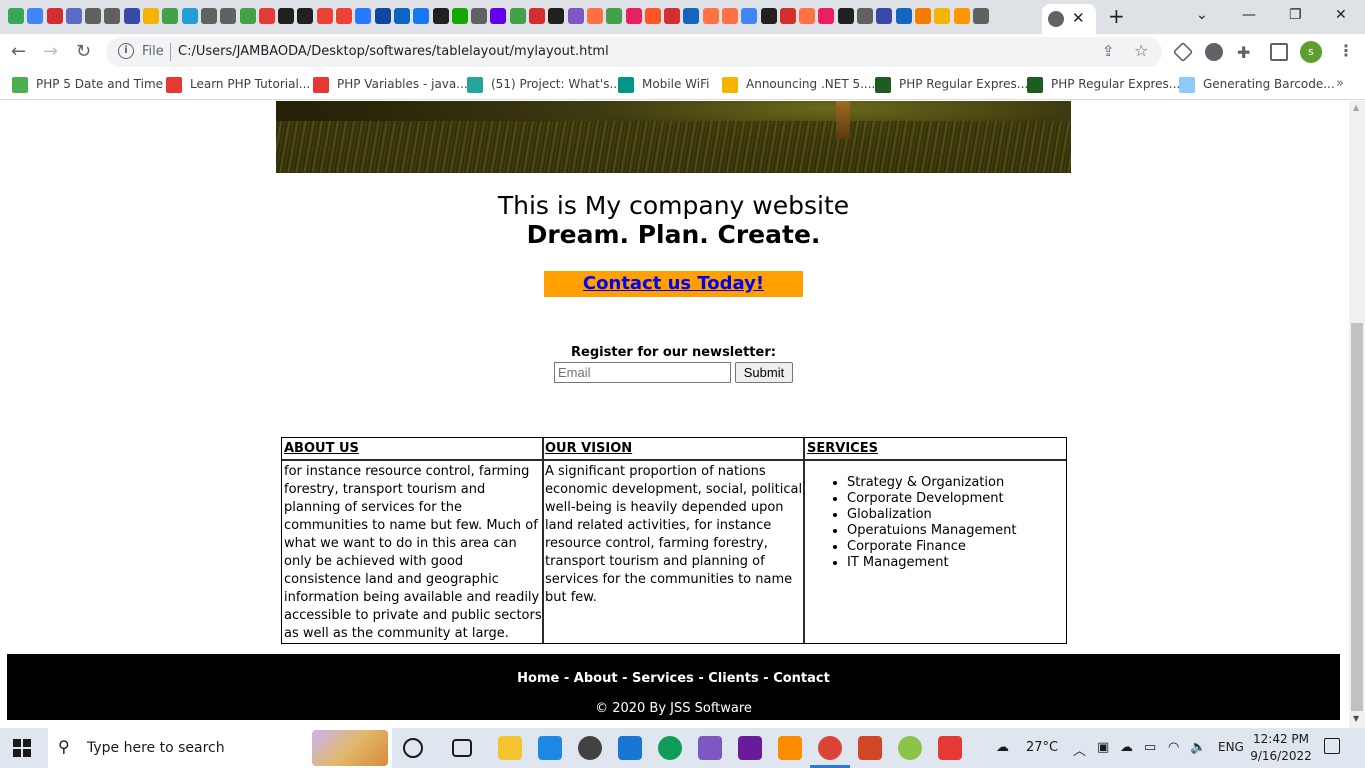 This screenshot has width=1365, height=768. What do you see at coordinates (733, 678) in the screenshot?
I see `footer-link-clients: Clients` at bounding box center [733, 678].